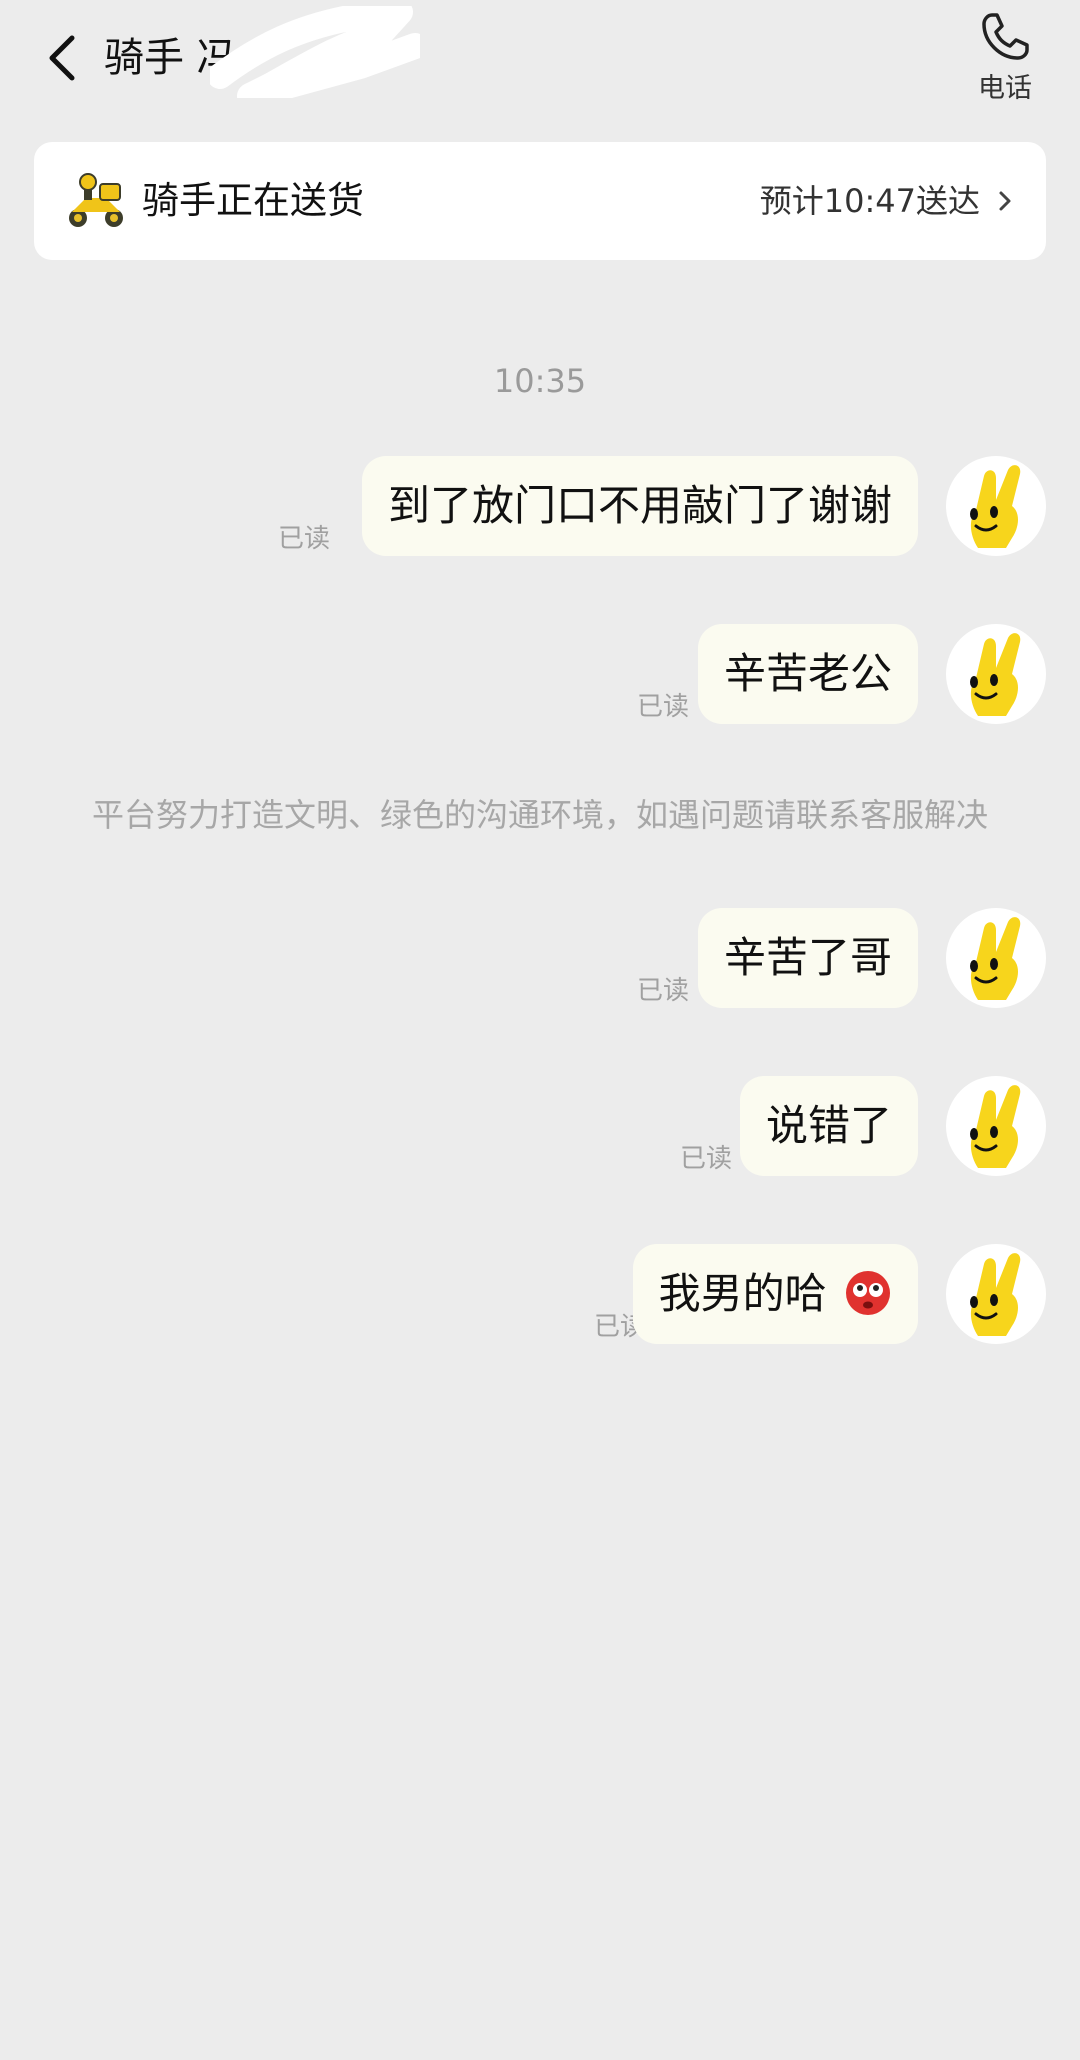  Describe the element at coordinates (828, 1126) in the screenshot. I see `message-bubble: 说错了` at that location.